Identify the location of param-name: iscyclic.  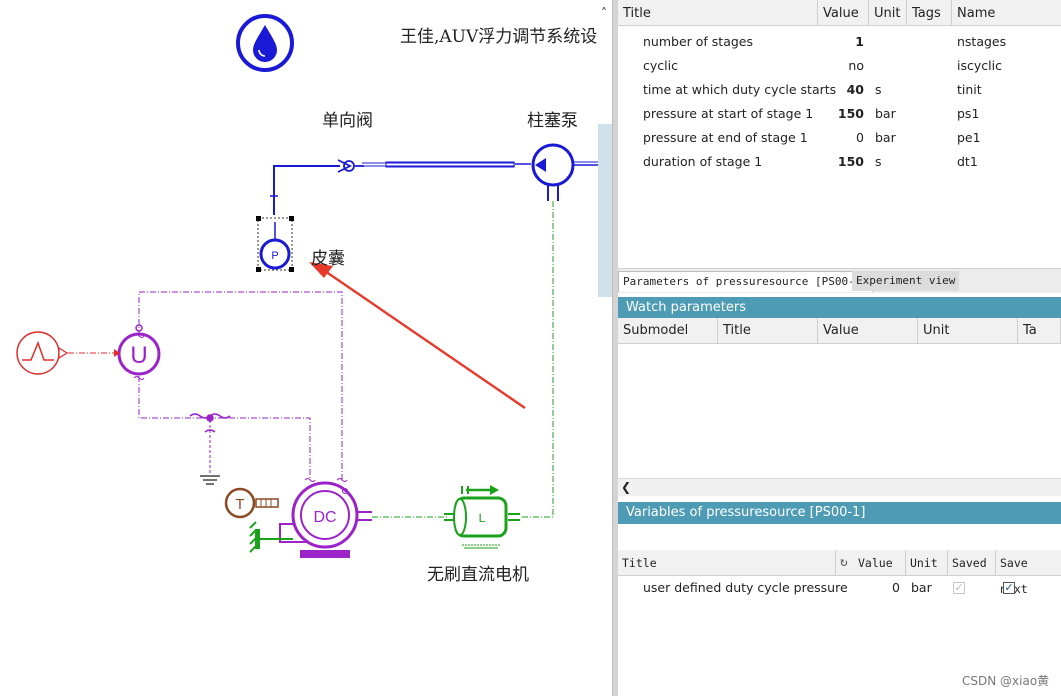
(979, 65).